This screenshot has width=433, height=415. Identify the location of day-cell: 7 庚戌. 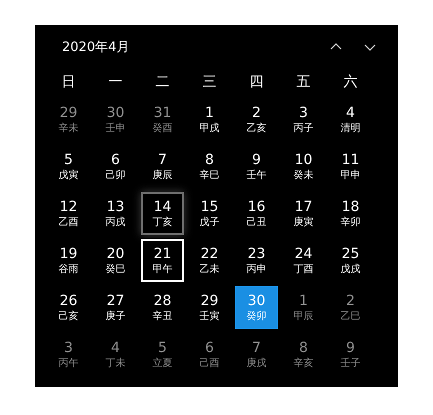
(256, 354).